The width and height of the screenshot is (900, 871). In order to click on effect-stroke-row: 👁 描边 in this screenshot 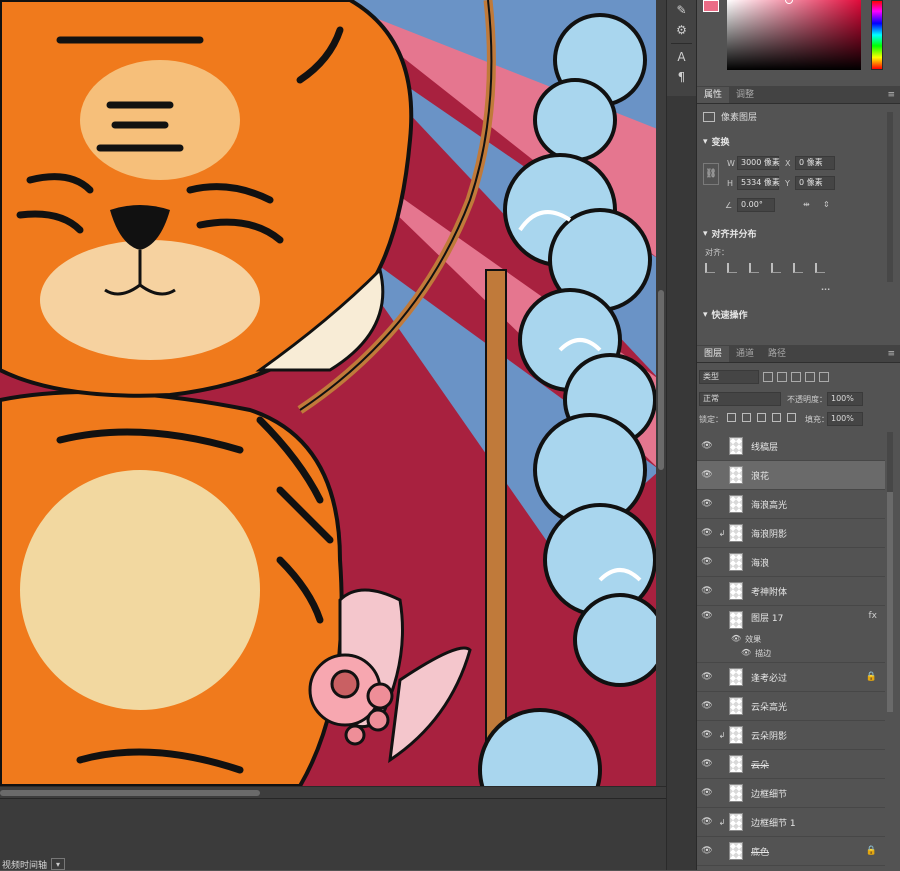, I will do `click(756, 653)`.